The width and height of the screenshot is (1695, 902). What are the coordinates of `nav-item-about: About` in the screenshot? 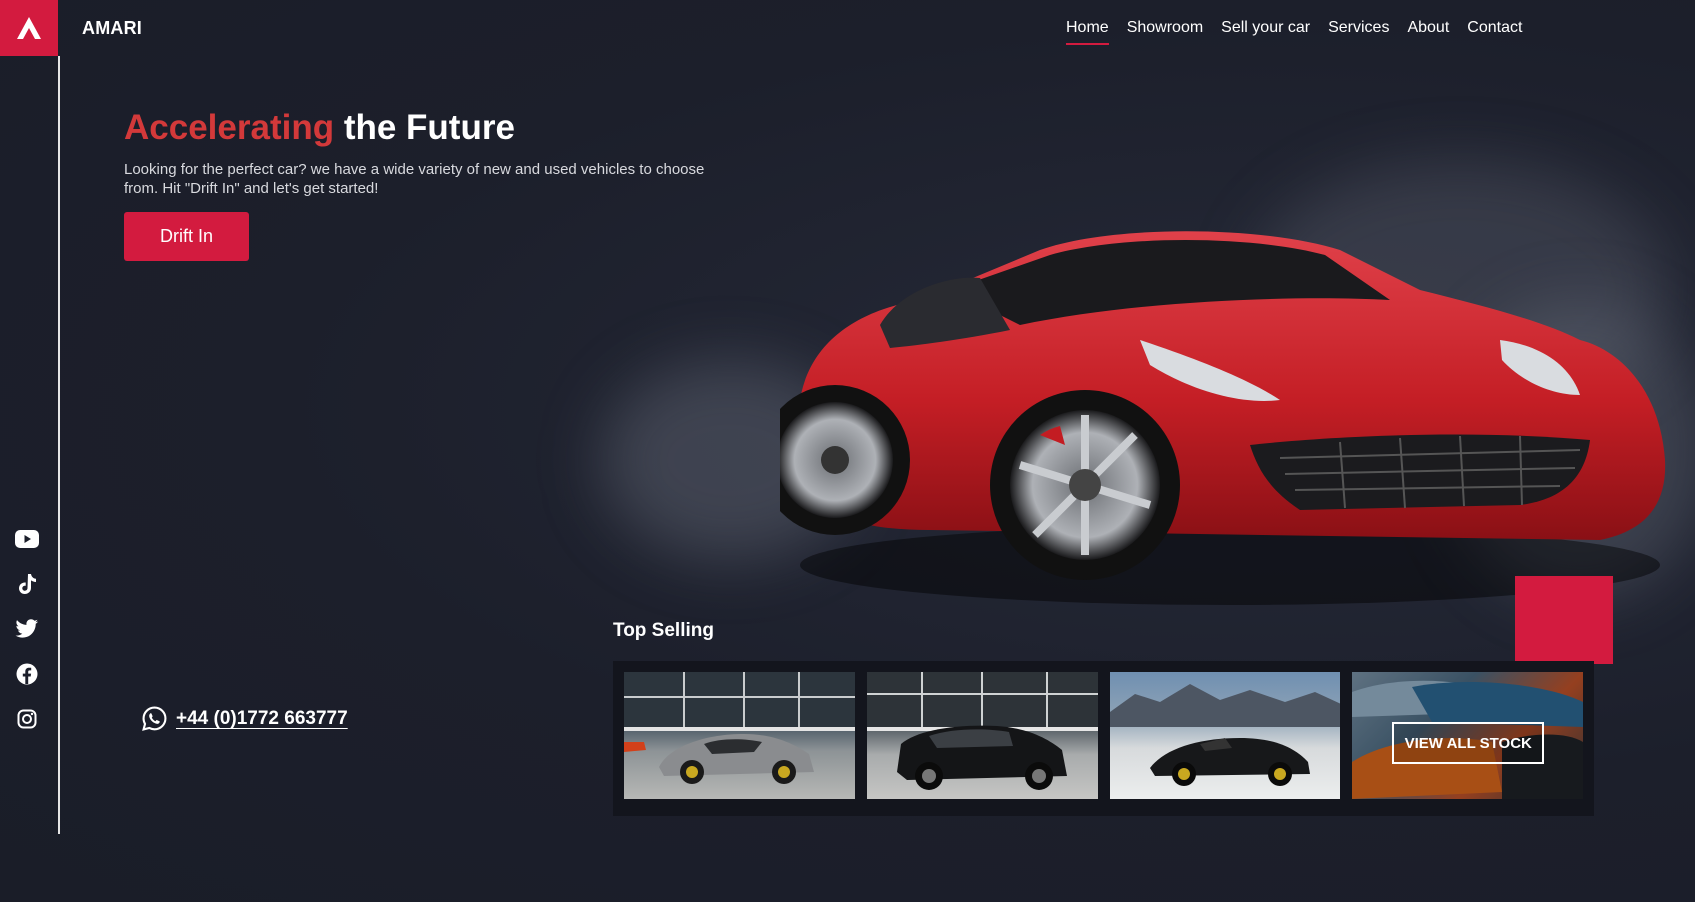 It's located at (1428, 32).